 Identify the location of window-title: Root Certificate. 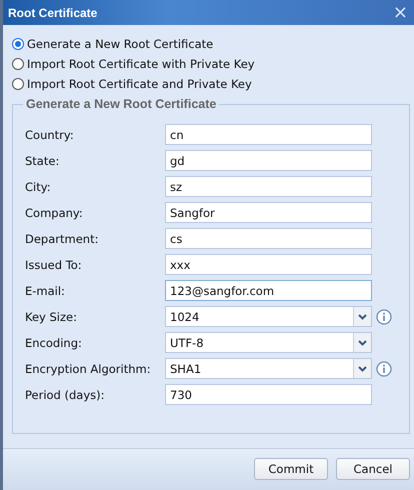
(53, 13).